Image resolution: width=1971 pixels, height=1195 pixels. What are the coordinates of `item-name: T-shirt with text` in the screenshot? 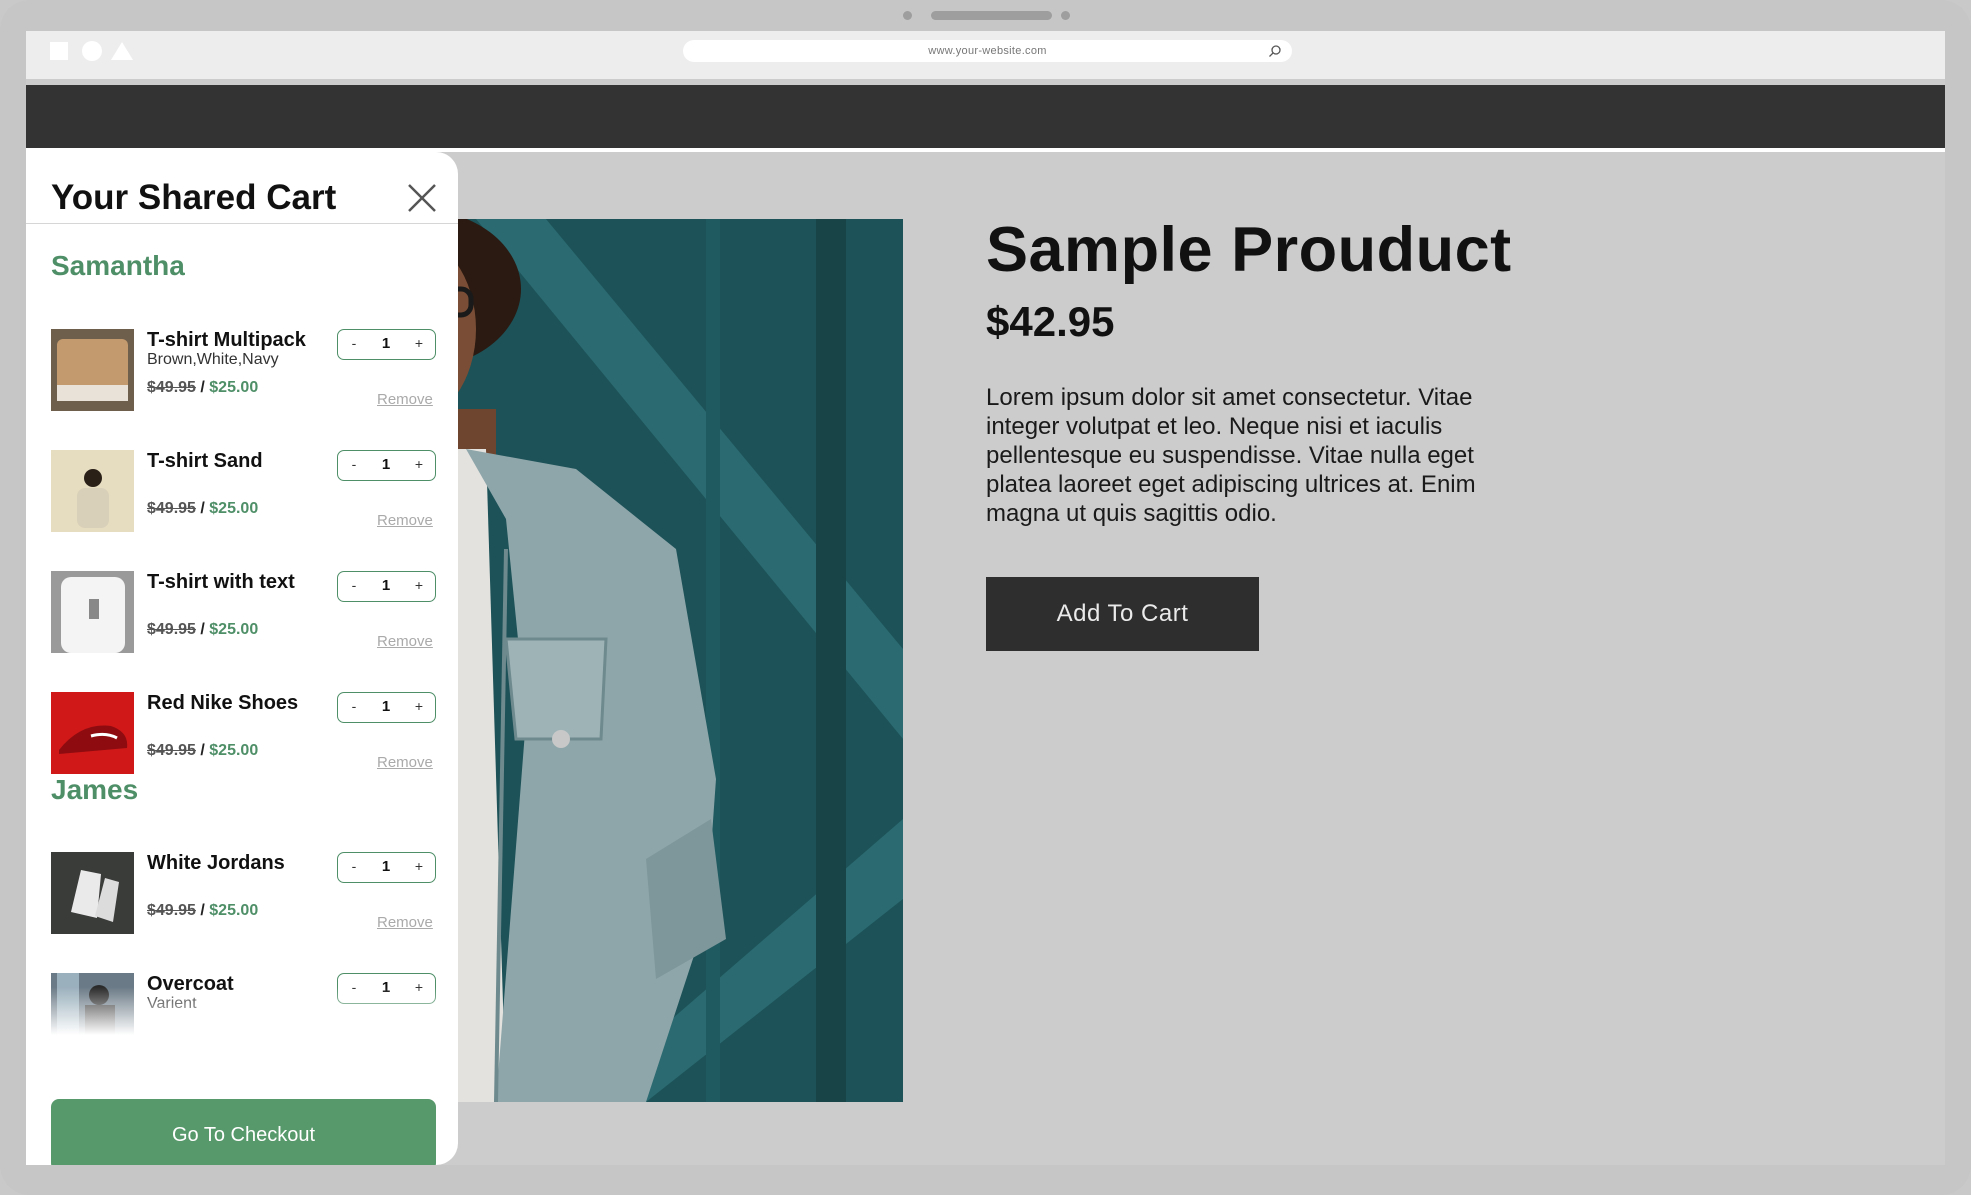 It's located at (221, 582).